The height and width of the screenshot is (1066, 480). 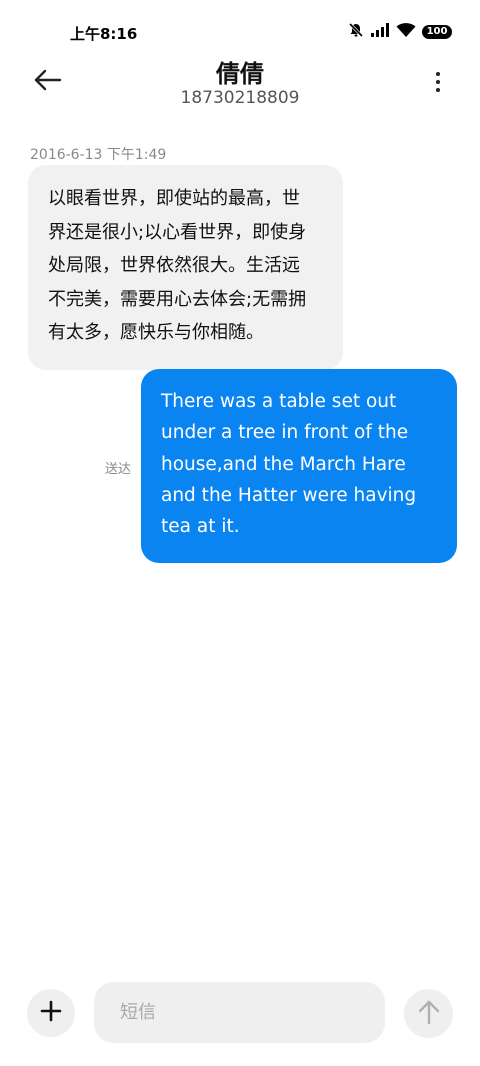 I want to click on message-line: 界还是很小;以心看世界，即使身, so click(x=177, y=232).